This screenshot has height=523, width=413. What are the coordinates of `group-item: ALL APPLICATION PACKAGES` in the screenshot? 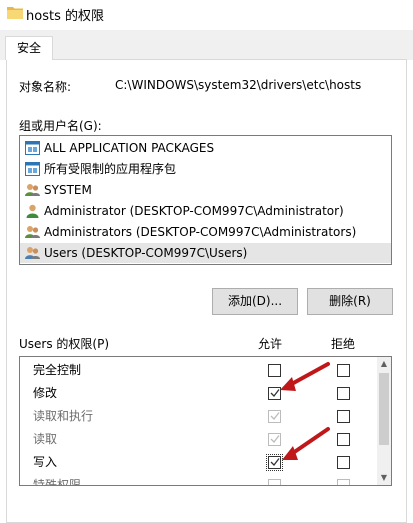 It's located at (205, 148).